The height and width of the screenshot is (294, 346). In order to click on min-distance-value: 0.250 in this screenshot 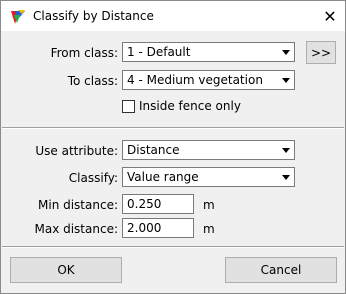, I will do `click(144, 204)`.